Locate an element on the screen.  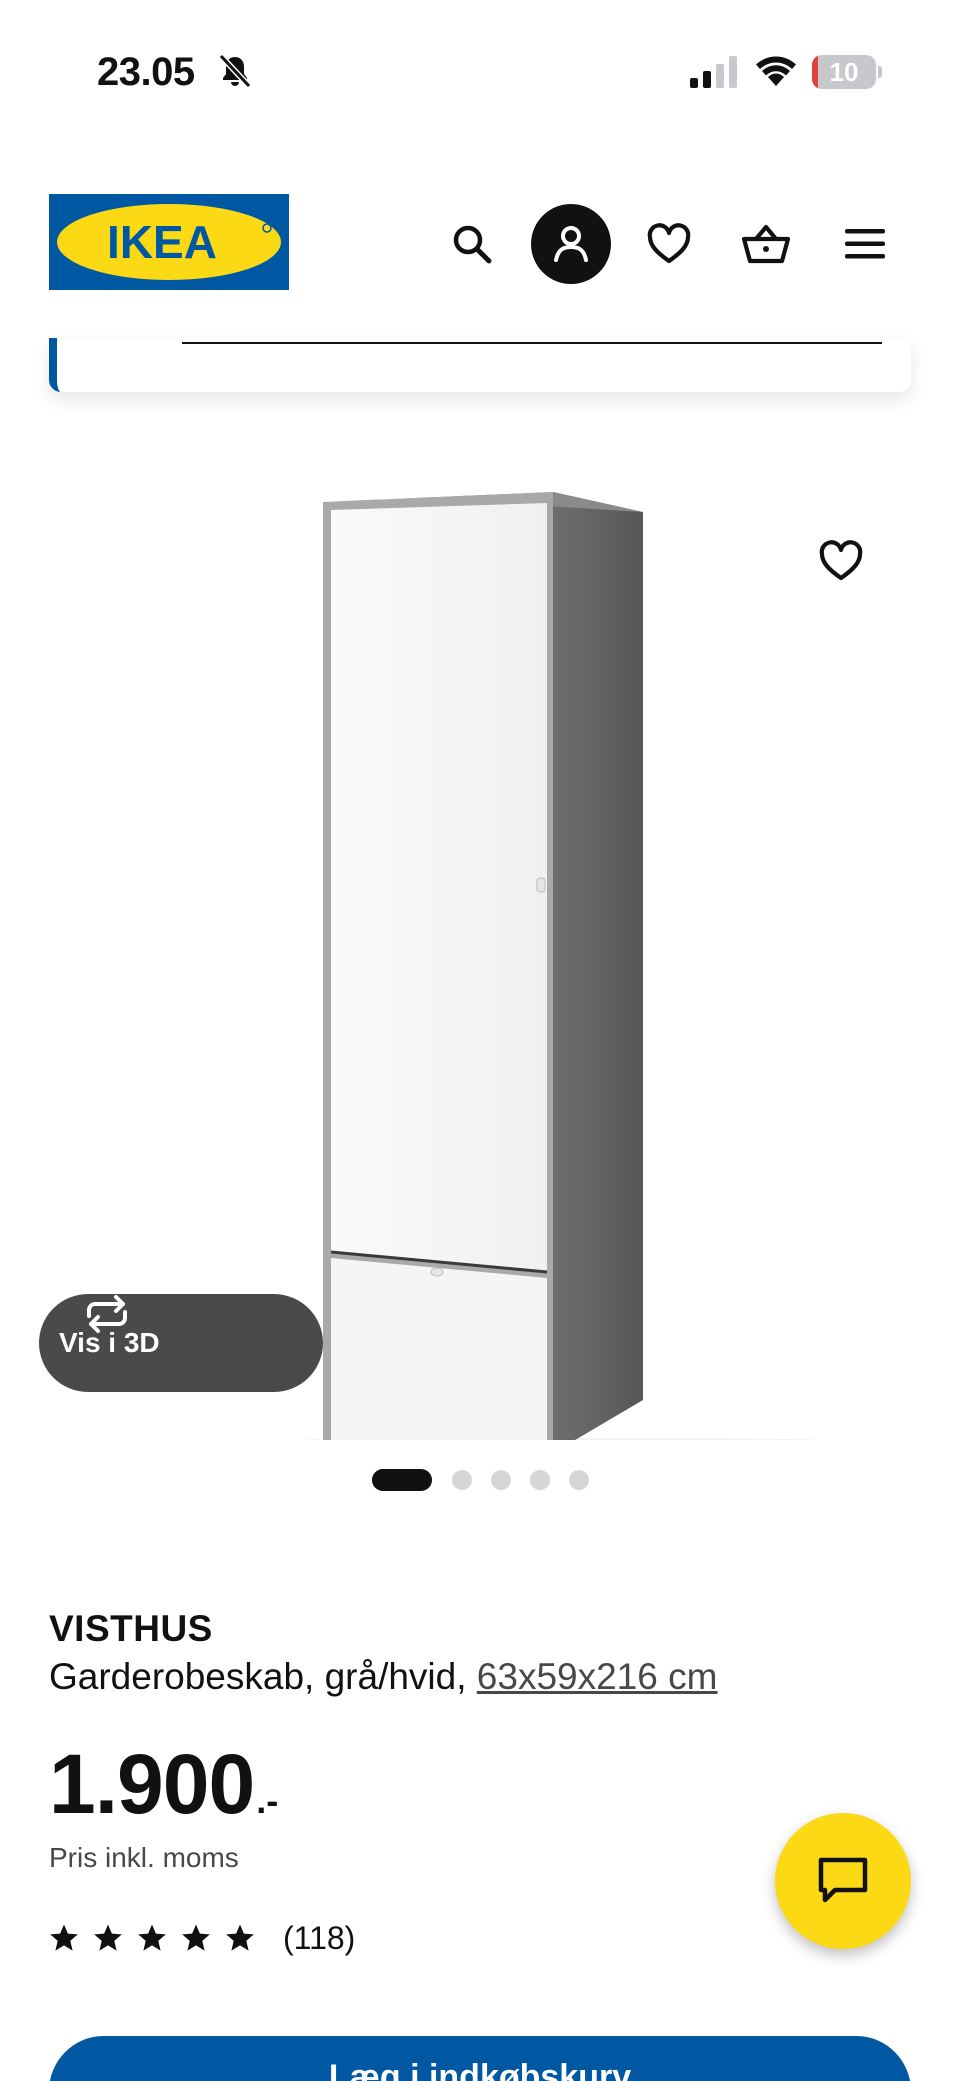
chat-icon is located at coordinates (843, 1880).